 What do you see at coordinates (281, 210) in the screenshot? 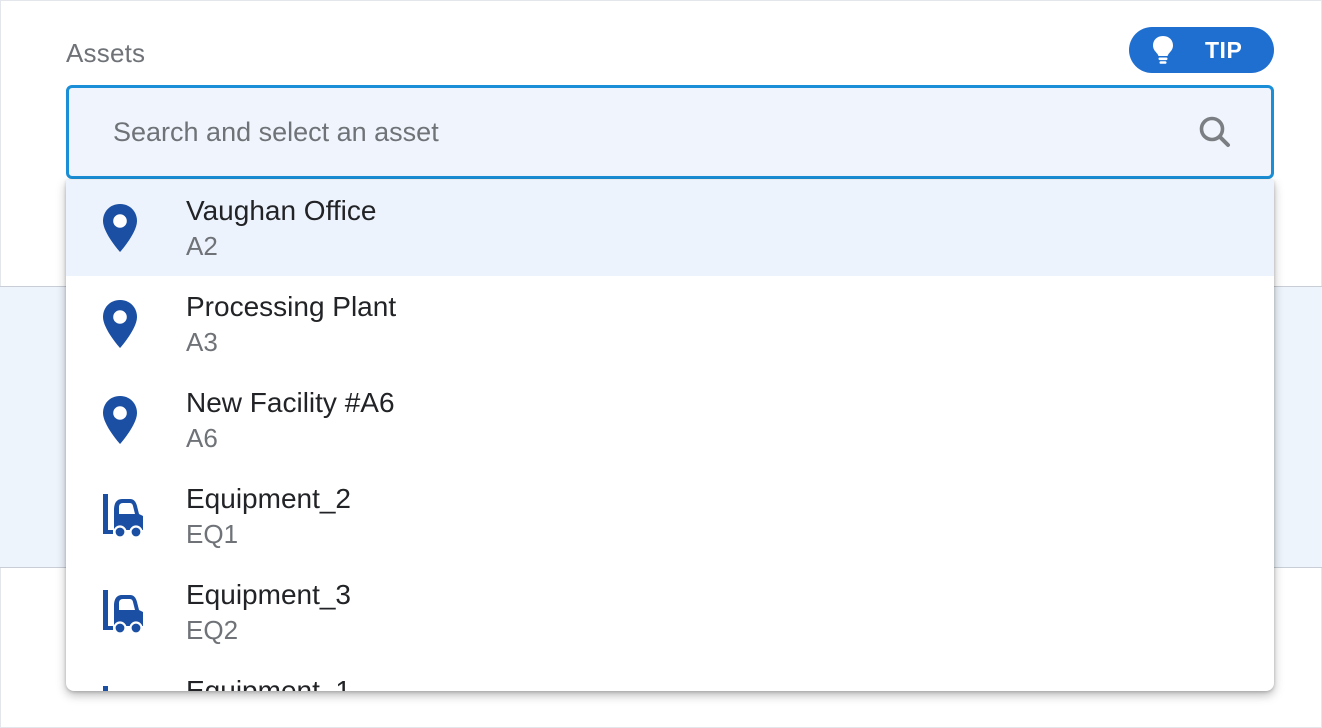
I see `asset-option-name: Vaughan Office` at bounding box center [281, 210].